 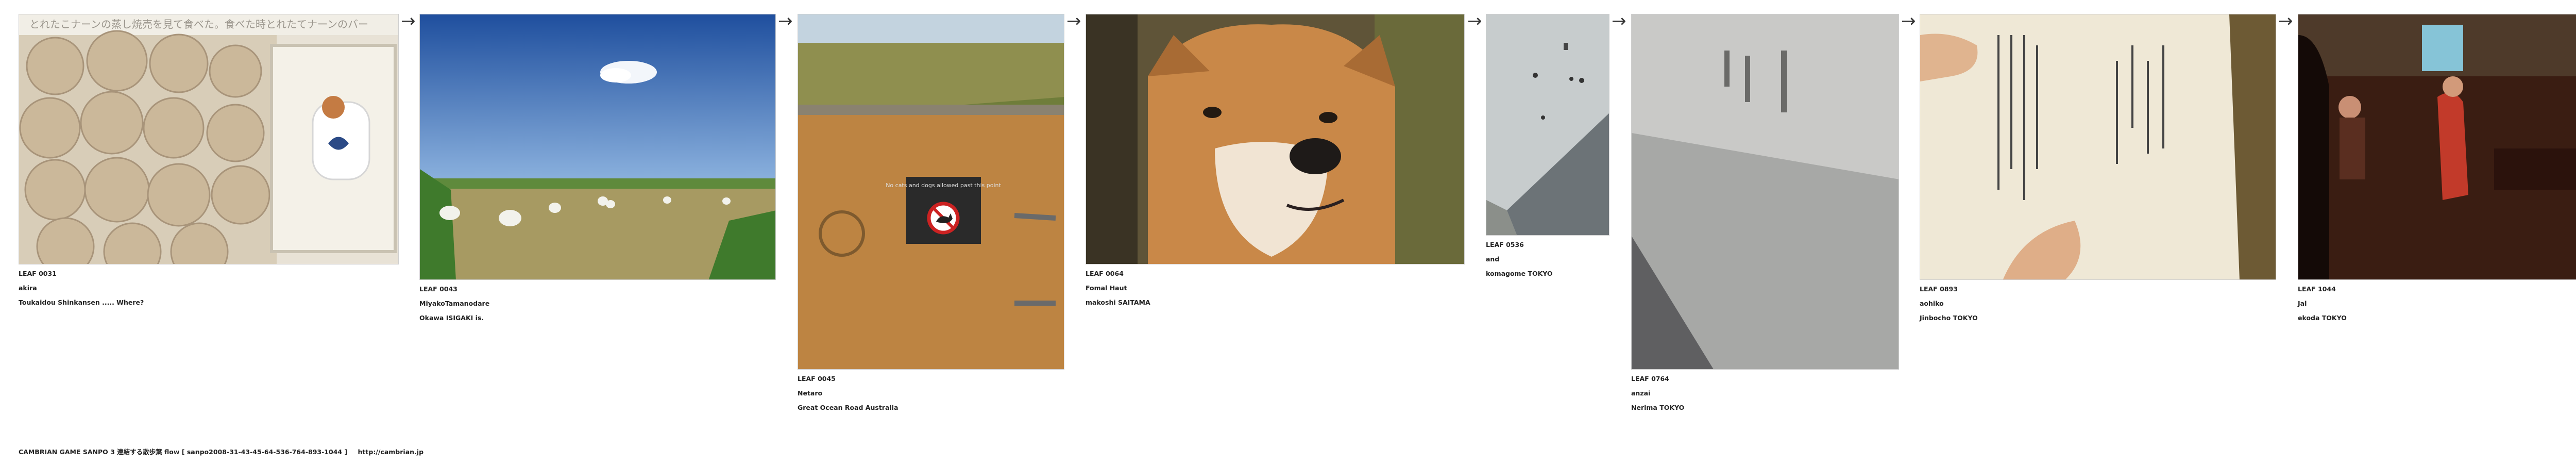 What do you see at coordinates (391, 452) in the screenshot?
I see `footer-url-link: http://cambrian.jp` at bounding box center [391, 452].